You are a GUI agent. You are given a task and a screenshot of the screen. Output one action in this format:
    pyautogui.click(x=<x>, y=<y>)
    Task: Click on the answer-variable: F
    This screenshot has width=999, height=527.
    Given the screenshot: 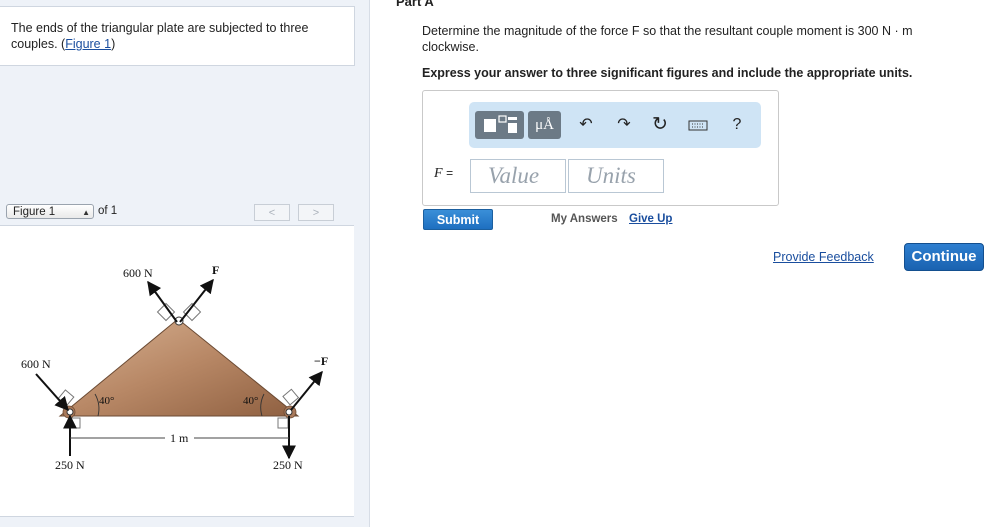 What is the action you would take?
    pyautogui.click(x=438, y=173)
    